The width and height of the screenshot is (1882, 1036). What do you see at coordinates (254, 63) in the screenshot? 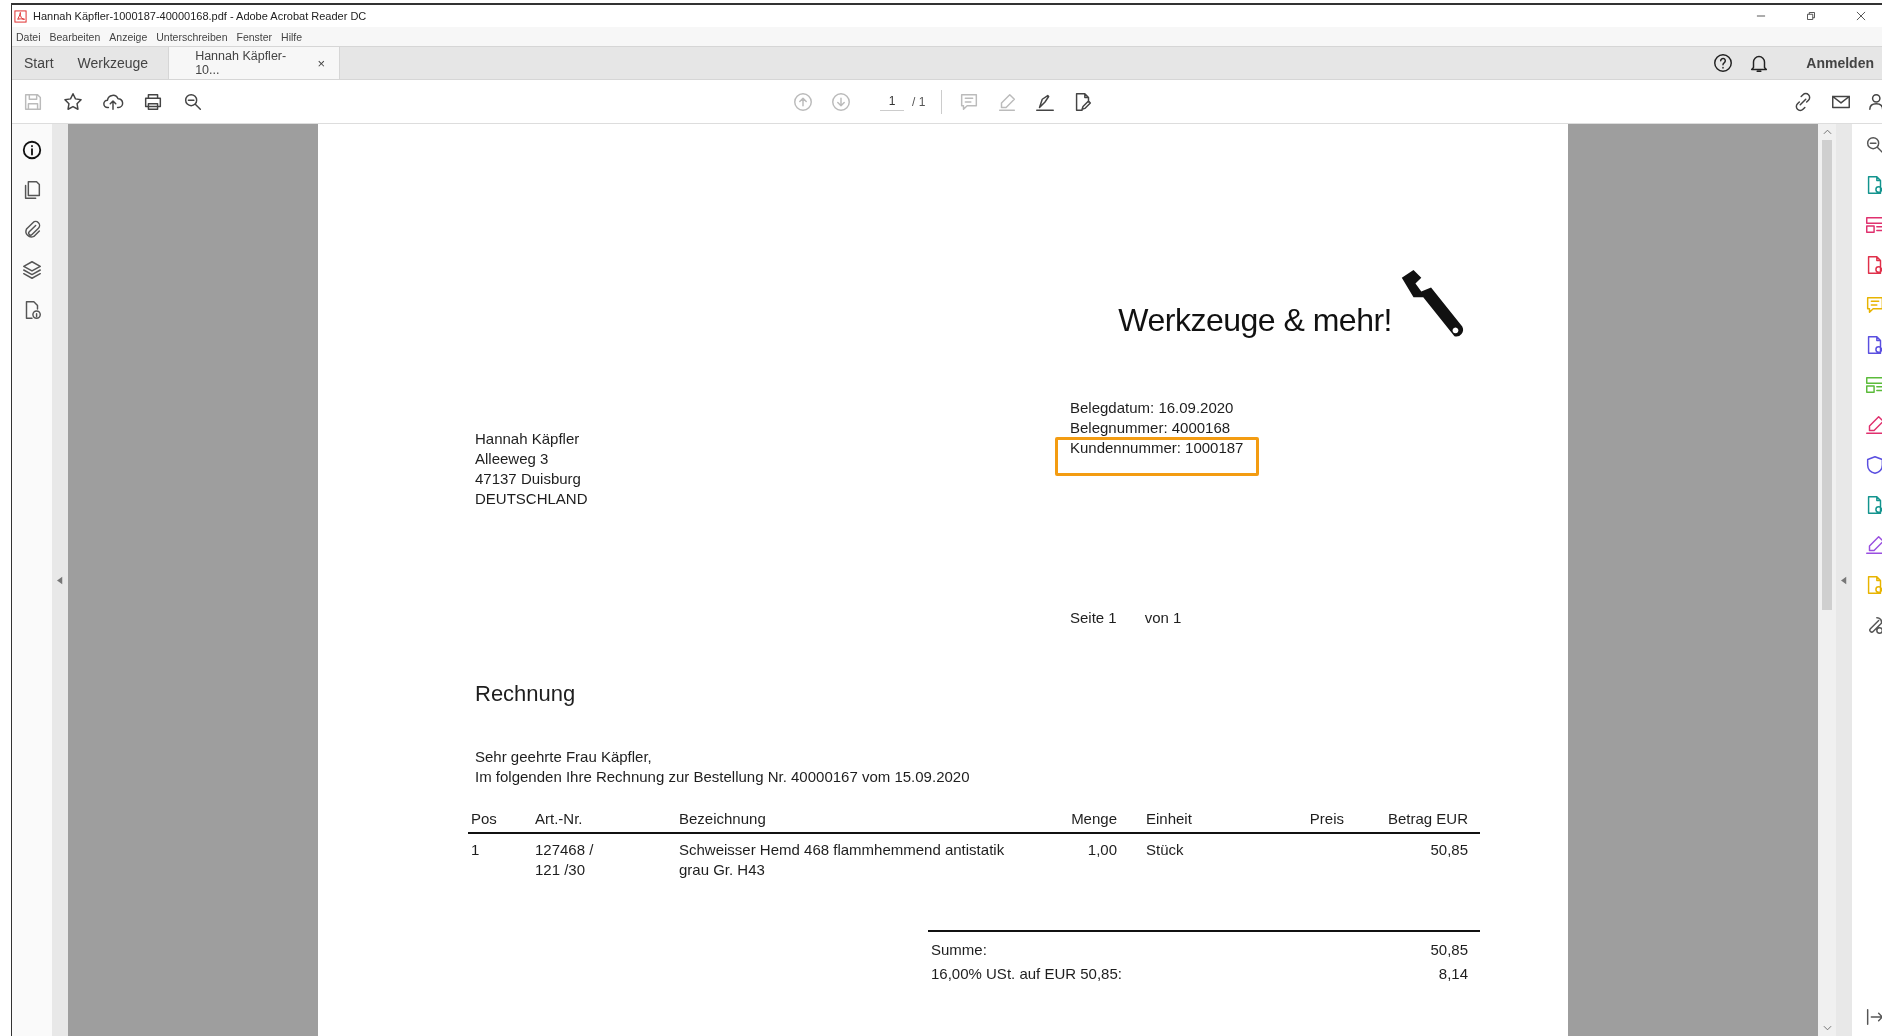
I see `tab: Hannah Käpfler-10... ×` at bounding box center [254, 63].